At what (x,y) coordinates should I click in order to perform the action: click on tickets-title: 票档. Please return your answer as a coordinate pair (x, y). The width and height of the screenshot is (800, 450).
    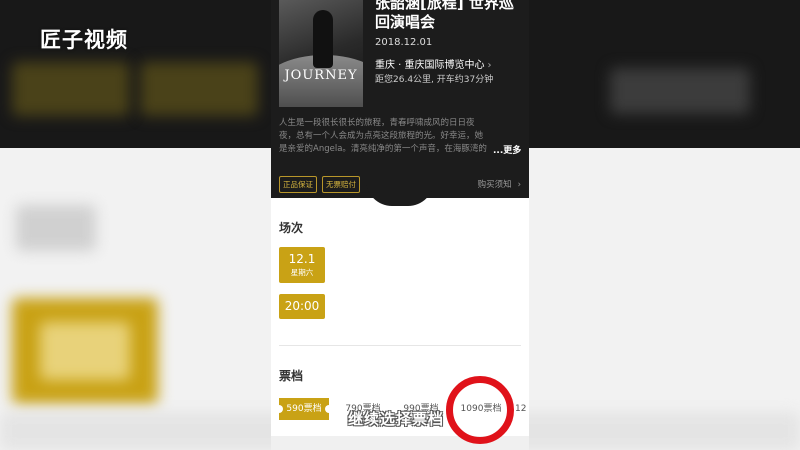
    Looking at the image, I should click on (291, 376).